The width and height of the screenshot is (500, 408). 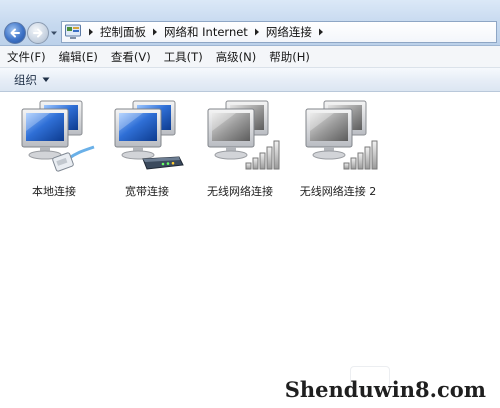 What do you see at coordinates (149, 135) in the screenshot?
I see `broadband-connection-icon` at bounding box center [149, 135].